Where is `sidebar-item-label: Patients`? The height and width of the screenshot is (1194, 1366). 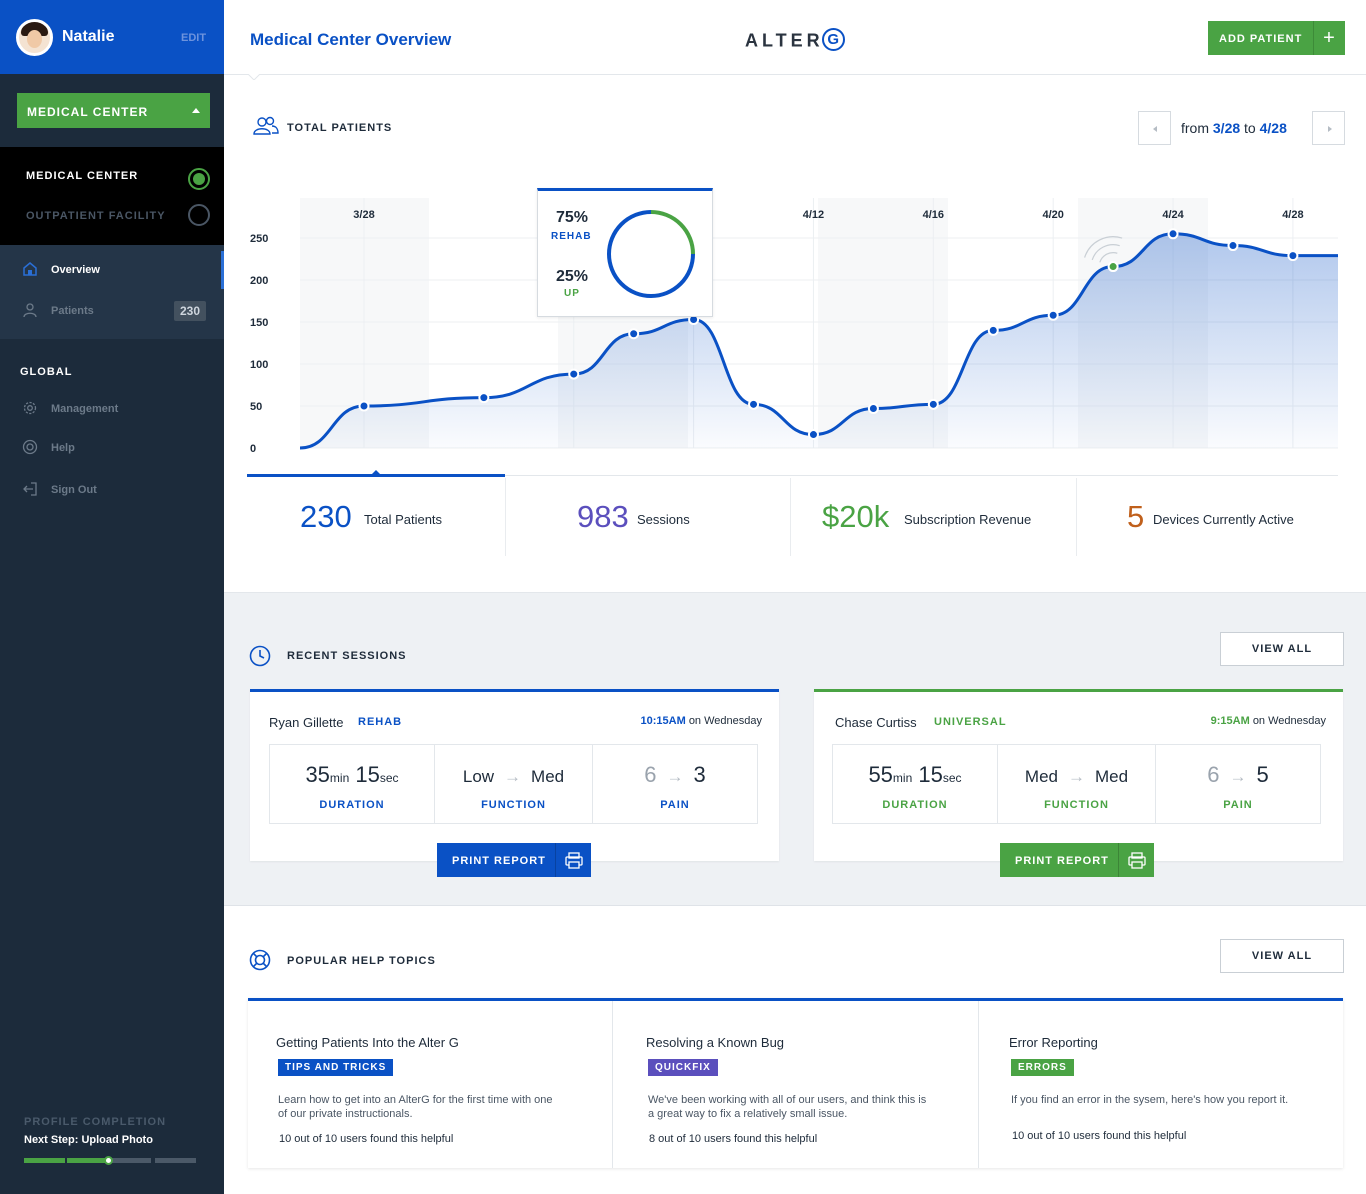 sidebar-item-label: Patients is located at coordinates (72, 311).